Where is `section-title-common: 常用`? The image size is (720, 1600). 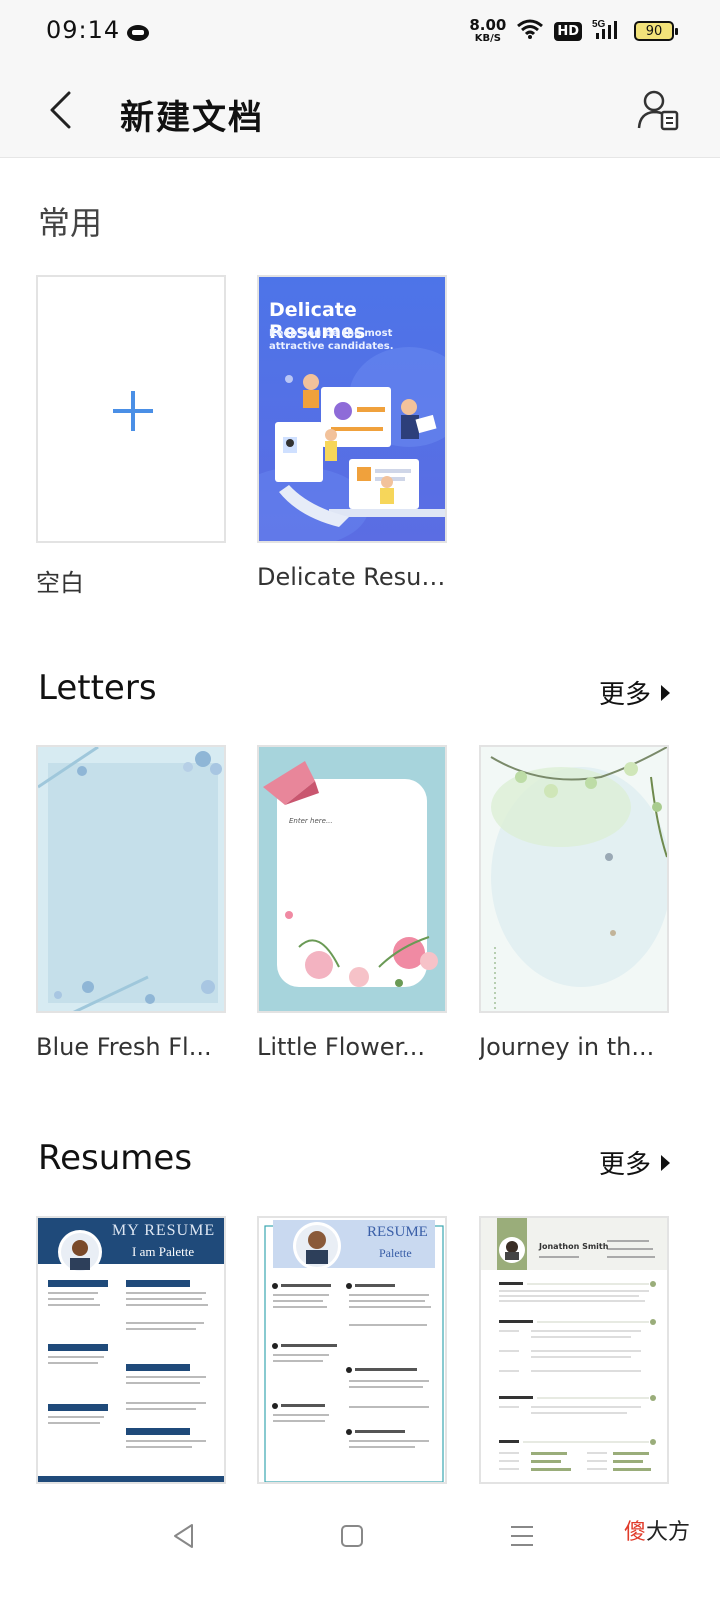
section-title-common: 常用 is located at coordinates (70, 223).